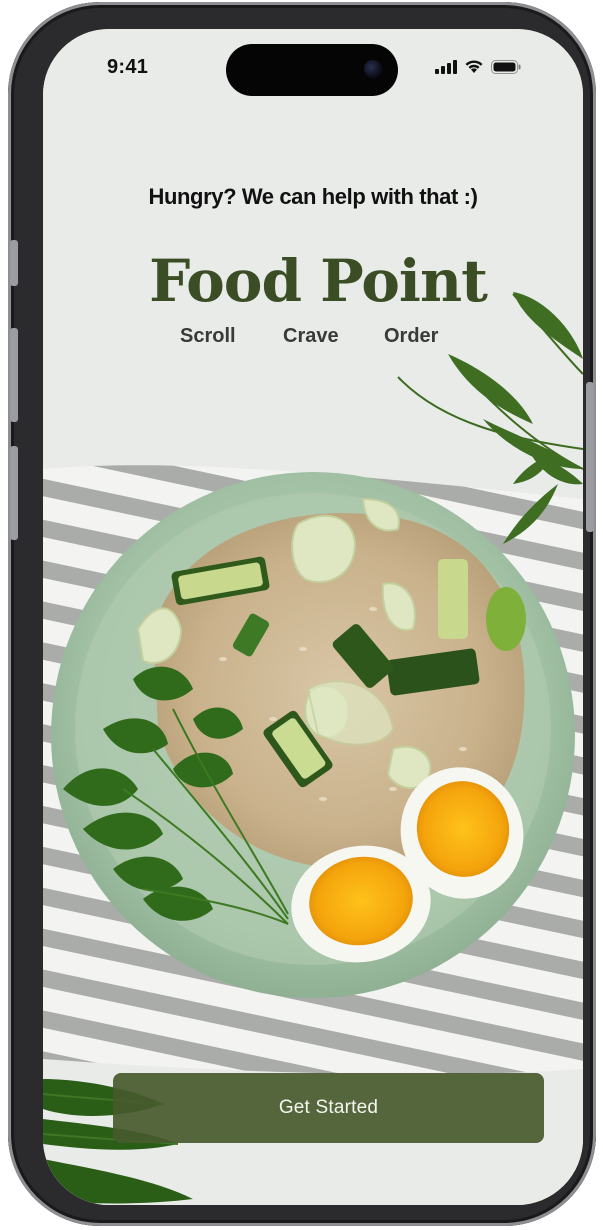 This screenshot has width=603, height=1230. Describe the element at coordinates (328, 1108) in the screenshot. I see `get-started-button: Get Started` at that location.